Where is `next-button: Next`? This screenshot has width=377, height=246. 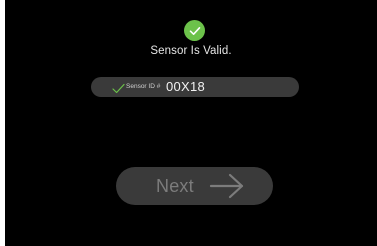
next-button: Next is located at coordinates (194, 186).